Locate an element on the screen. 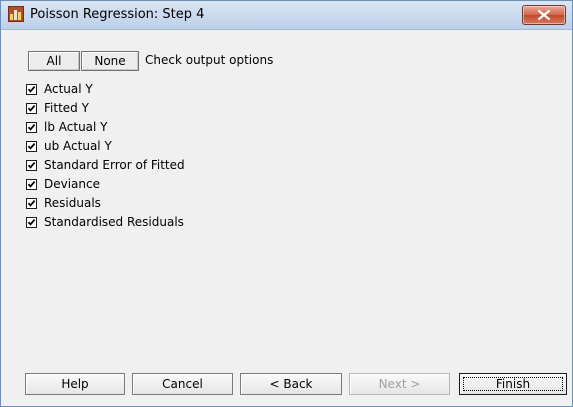  title-bar: Poisson Regression: Step 4 is located at coordinates (286, 15).